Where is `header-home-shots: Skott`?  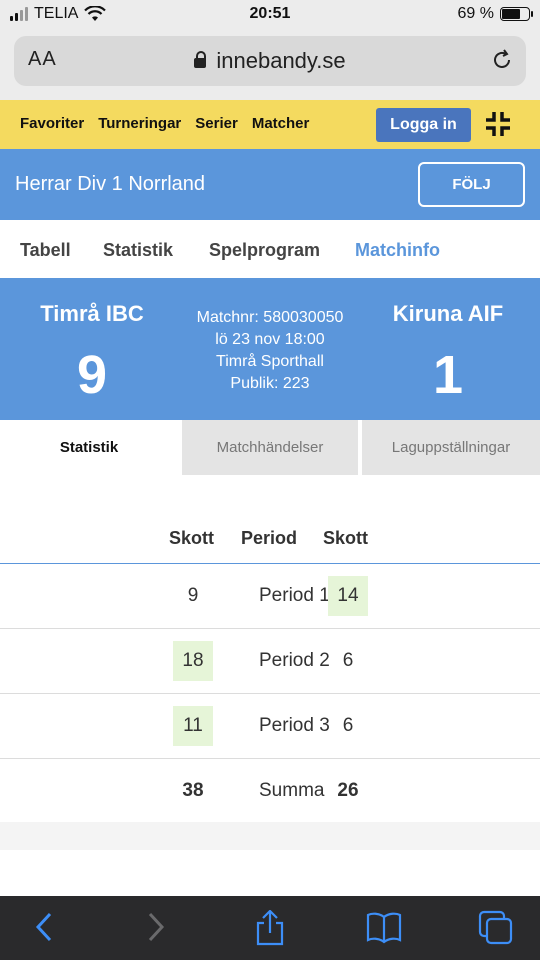 header-home-shots: Skott is located at coordinates (191, 538).